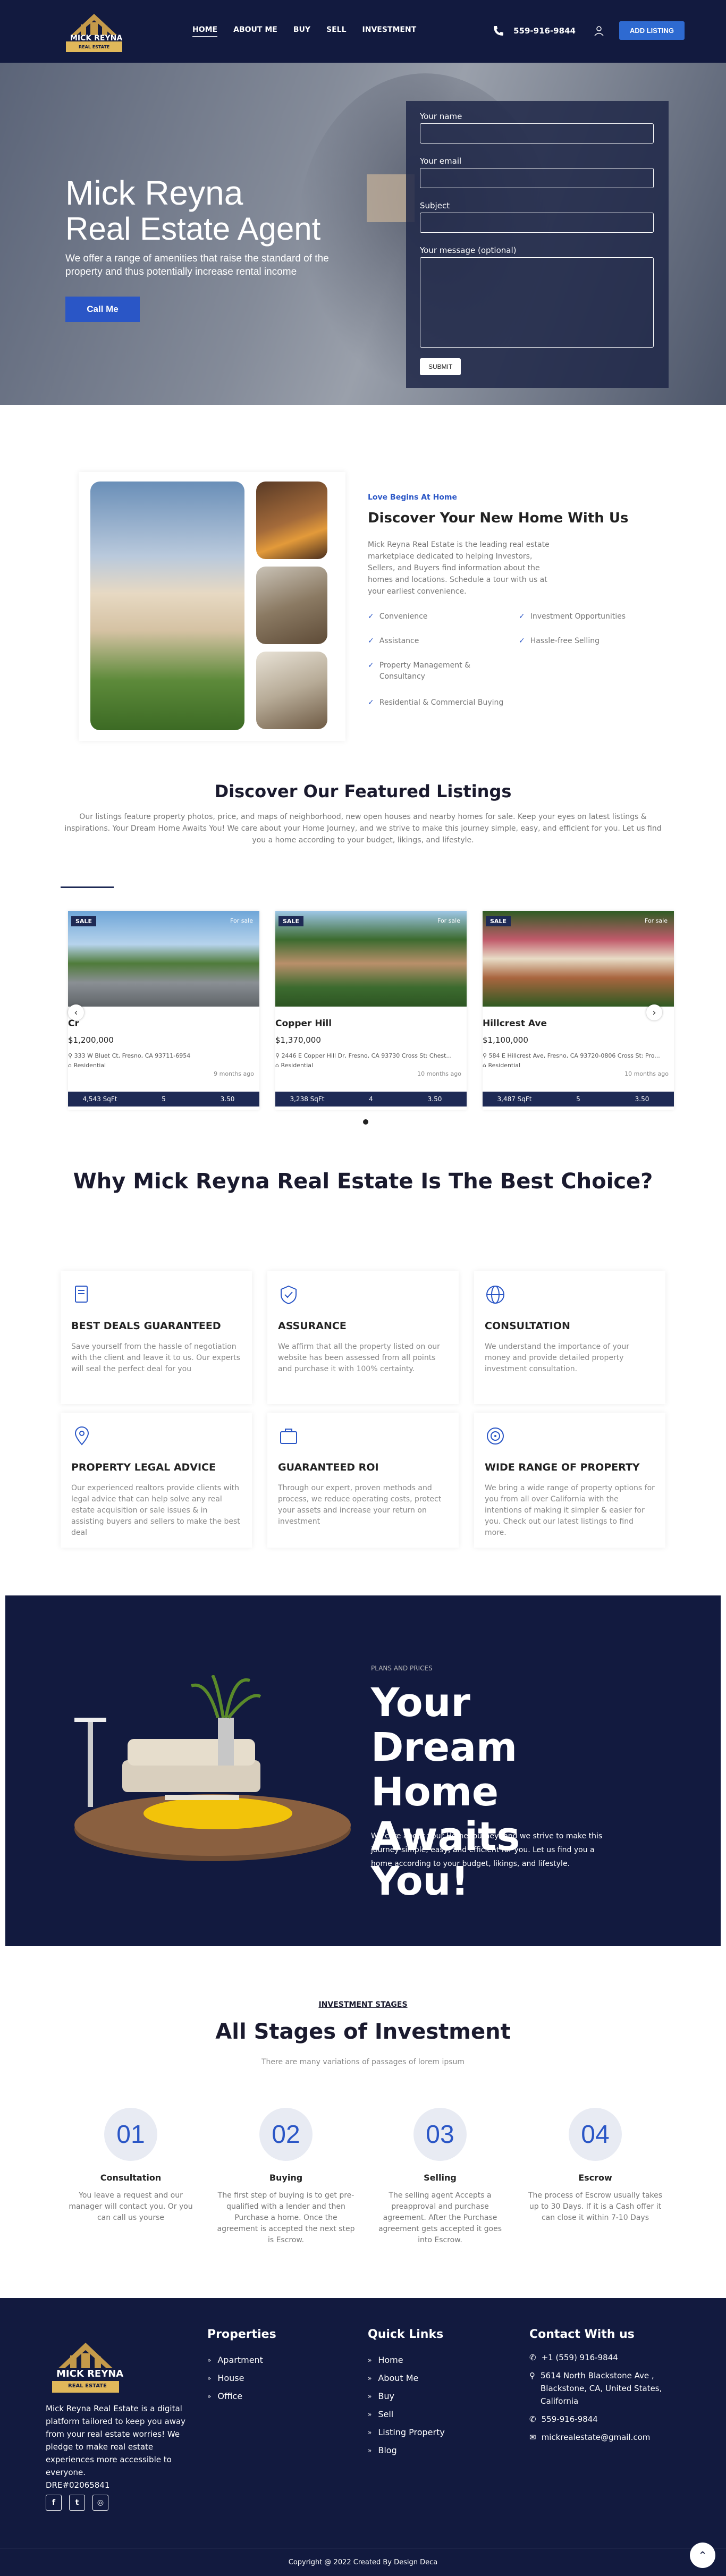 This screenshot has width=726, height=2576. What do you see at coordinates (440, 367) in the screenshot?
I see `submit-button: SUBMIT` at bounding box center [440, 367].